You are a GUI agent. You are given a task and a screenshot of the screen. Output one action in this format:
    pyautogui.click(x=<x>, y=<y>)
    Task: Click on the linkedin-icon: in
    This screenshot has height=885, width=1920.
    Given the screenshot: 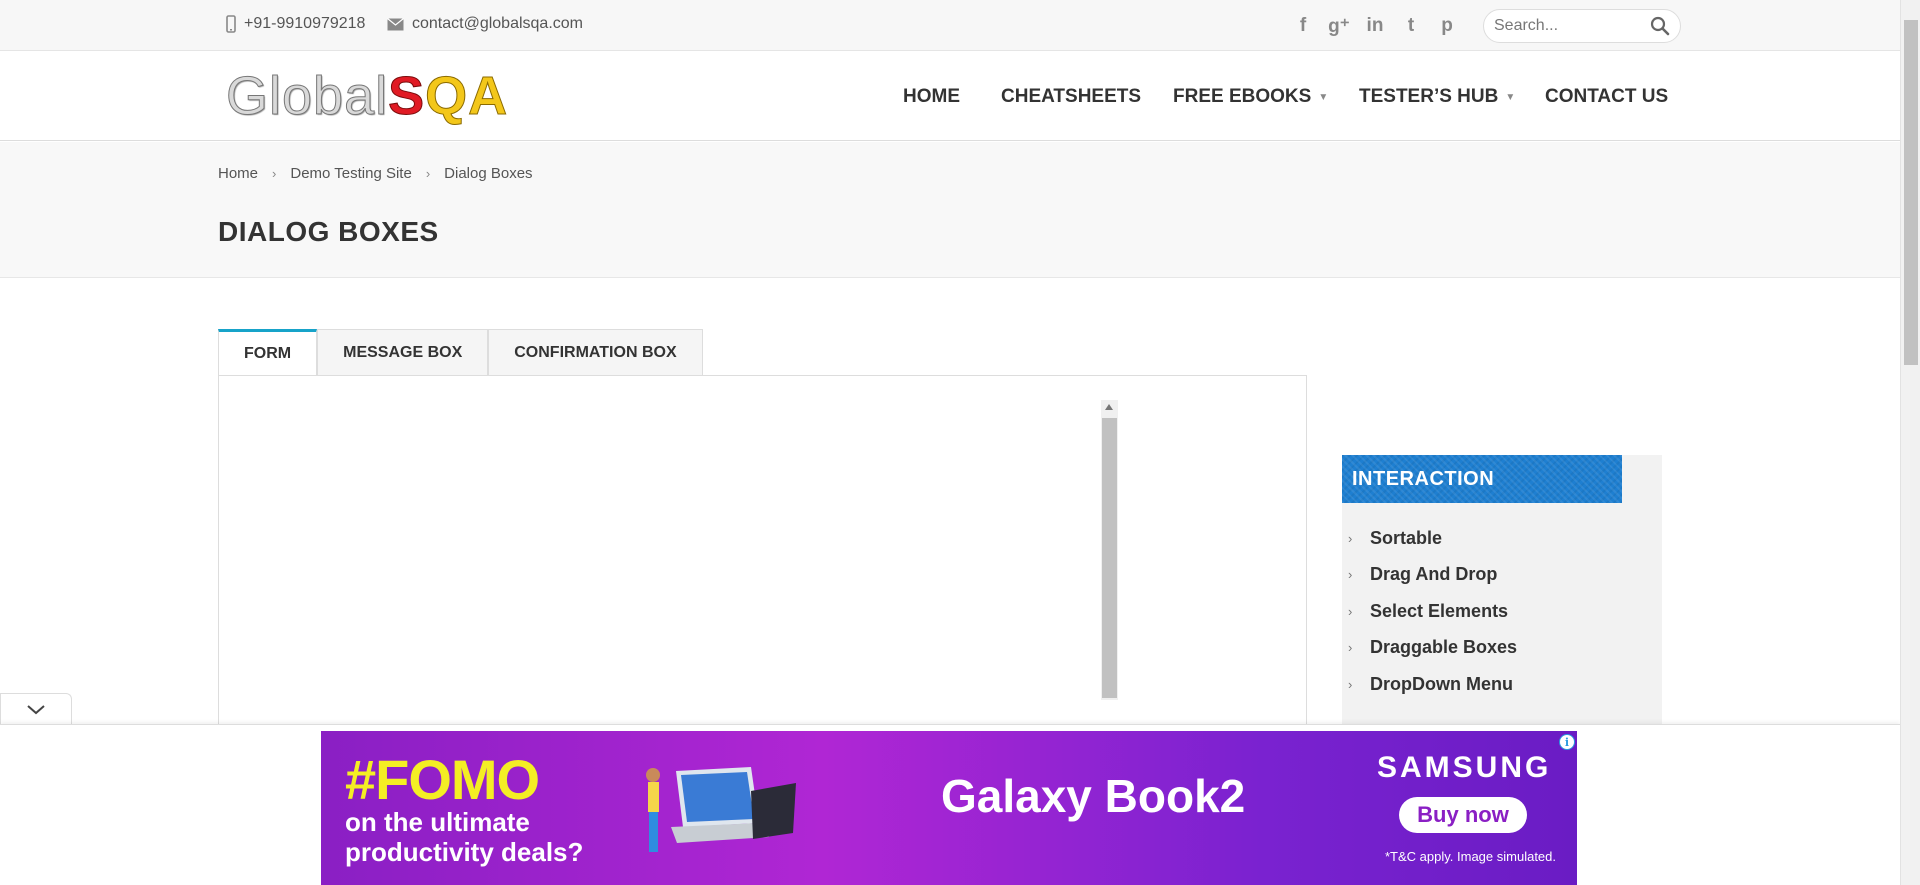 What is the action you would take?
    pyautogui.click(x=1375, y=26)
    